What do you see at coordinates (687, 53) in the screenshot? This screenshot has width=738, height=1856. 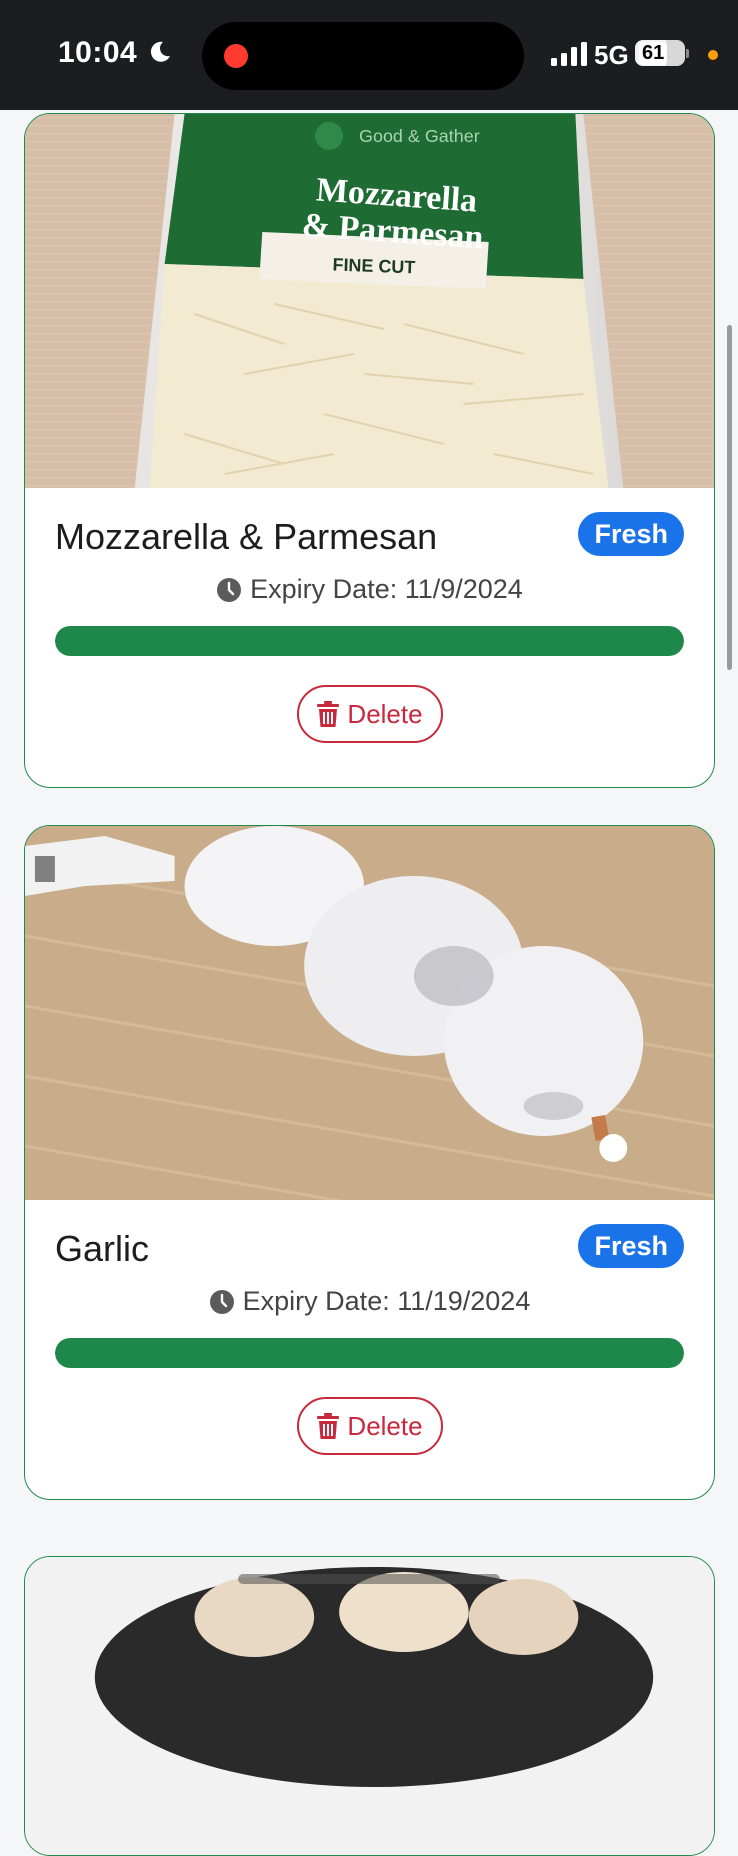 I see `battery-tip` at bounding box center [687, 53].